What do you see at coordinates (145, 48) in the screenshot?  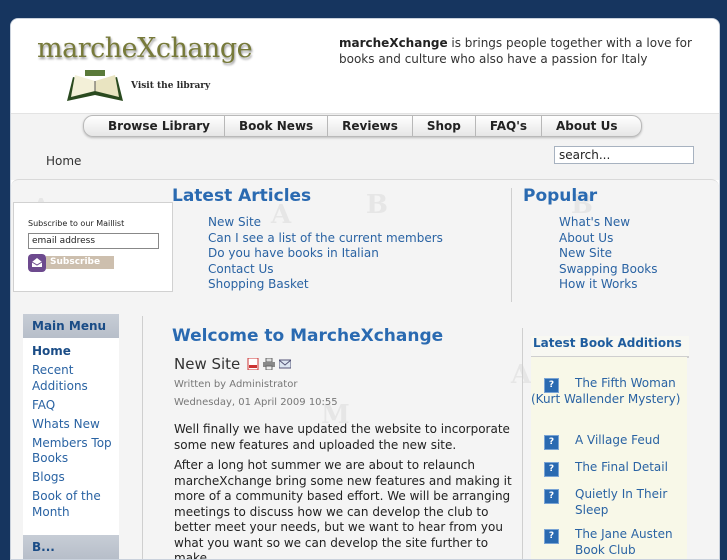 I see `site-logo: marcheXchange` at bounding box center [145, 48].